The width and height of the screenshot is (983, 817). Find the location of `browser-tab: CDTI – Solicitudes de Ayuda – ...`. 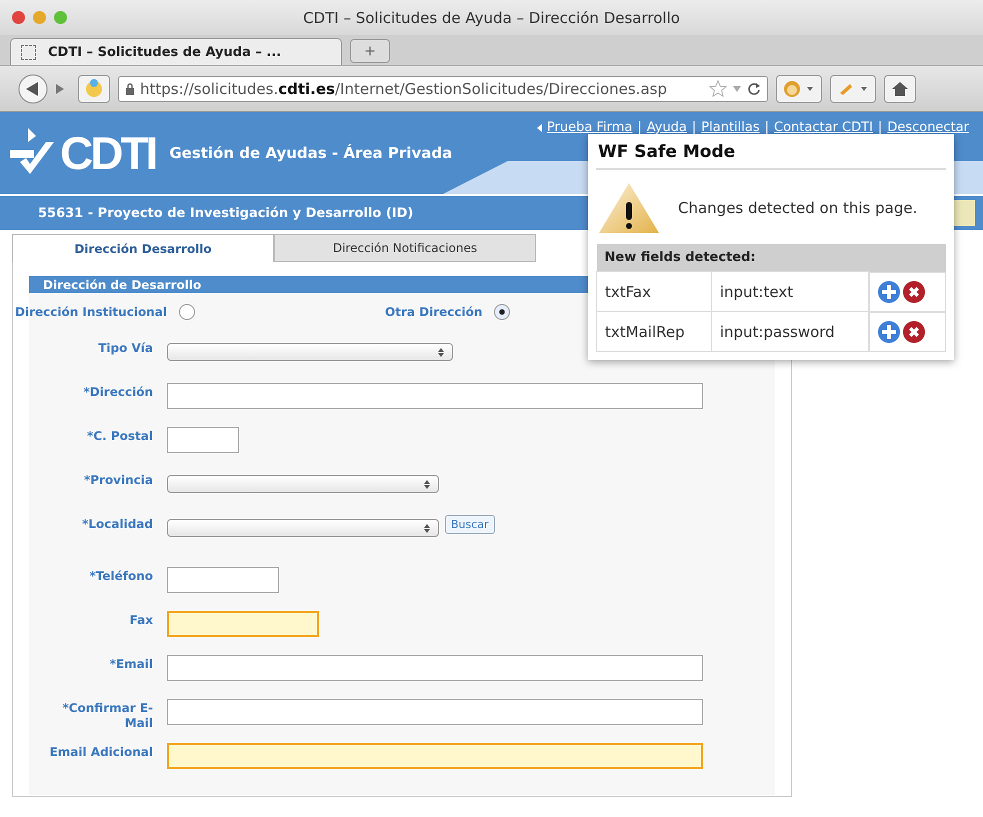

browser-tab: CDTI – Solicitudes de Ayuda – ... is located at coordinates (176, 51).